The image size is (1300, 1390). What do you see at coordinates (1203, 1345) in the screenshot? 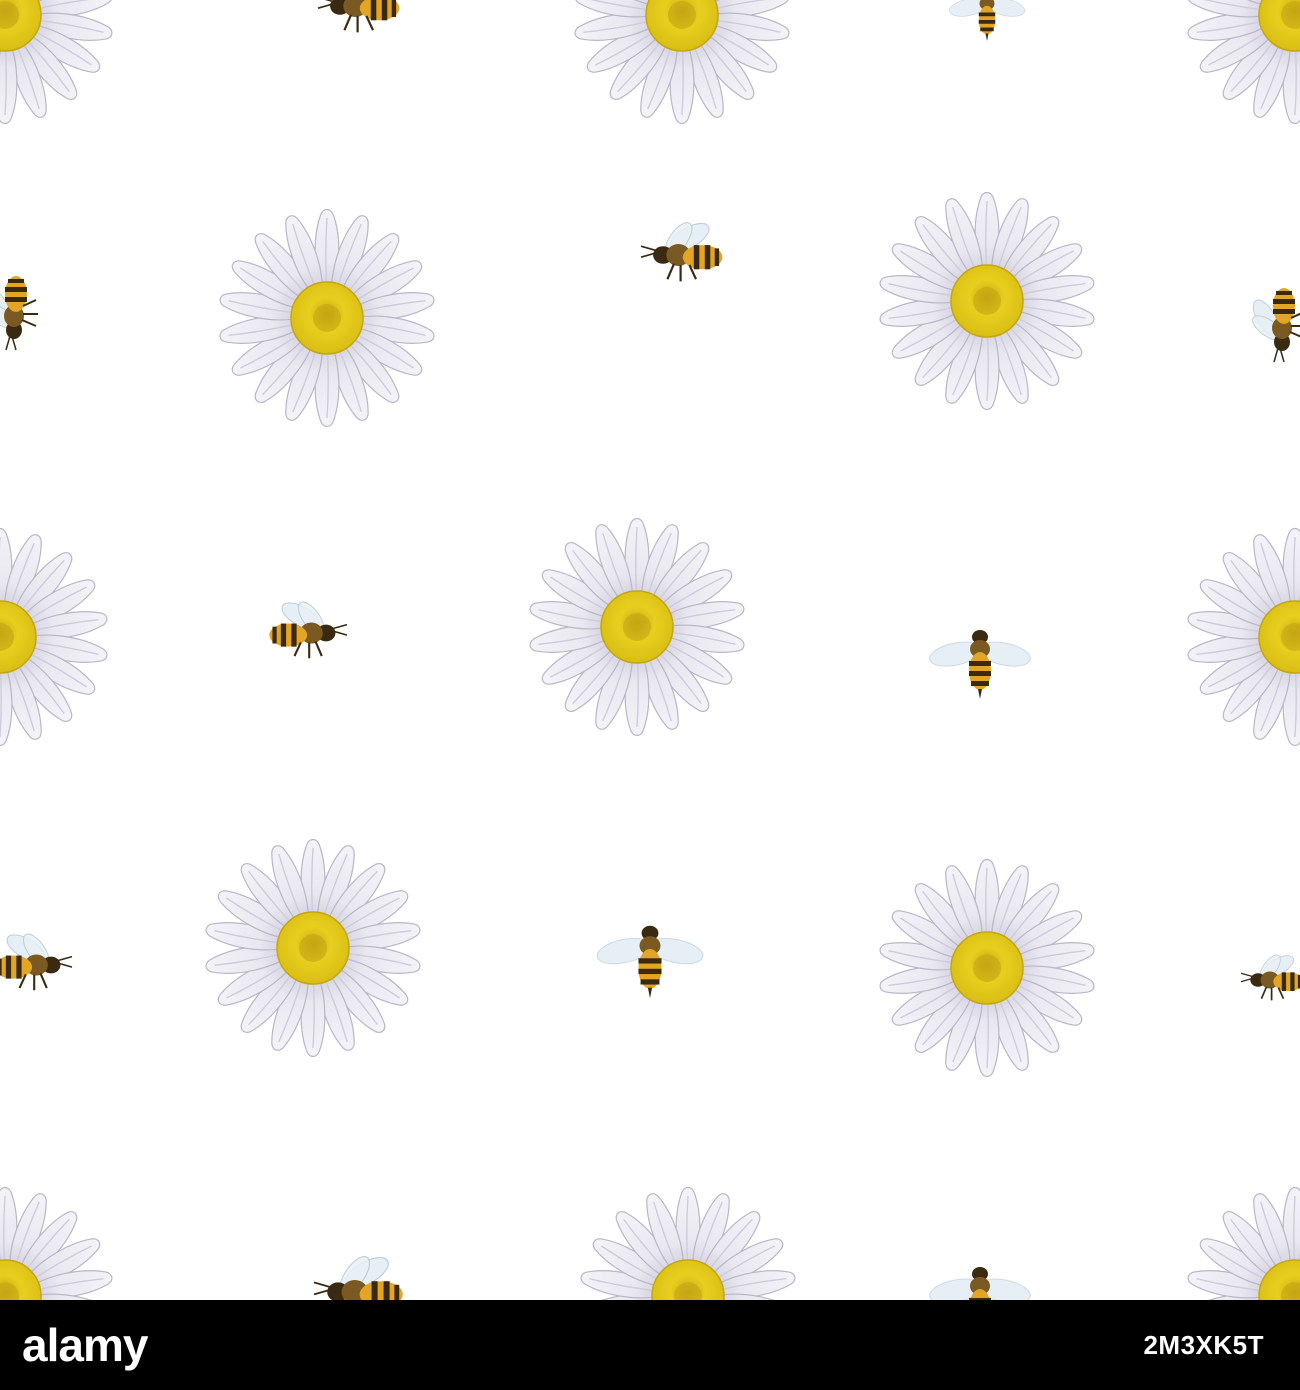
I see `image-id: 2M3XK5T` at bounding box center [1203, 1345].